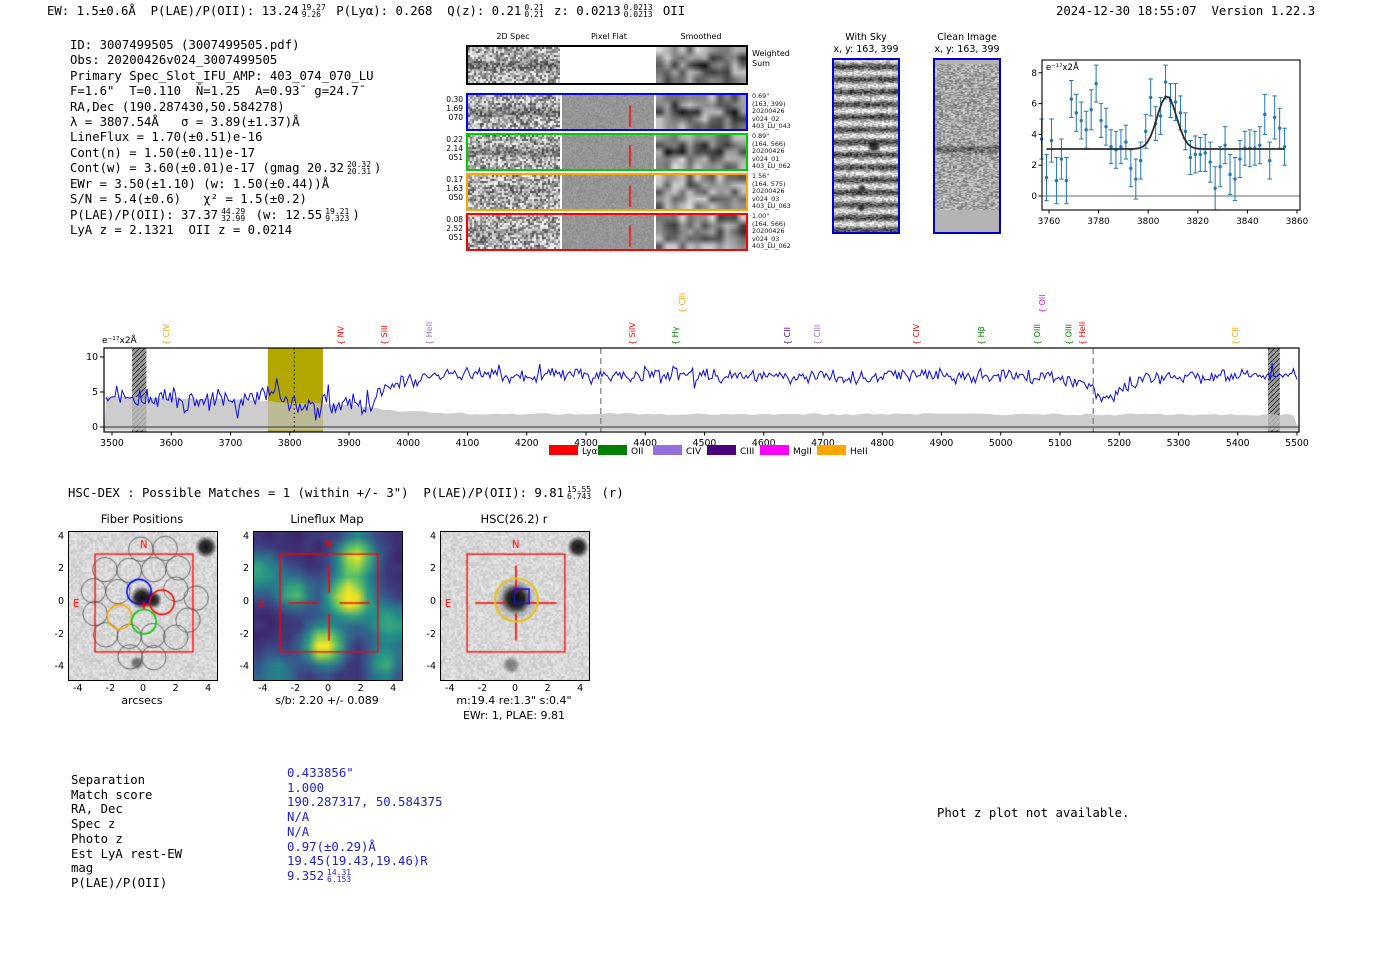 The image size is (1400, 953). I want to click on stacked-fraction: 0.21 0.21, so click(533, 10).